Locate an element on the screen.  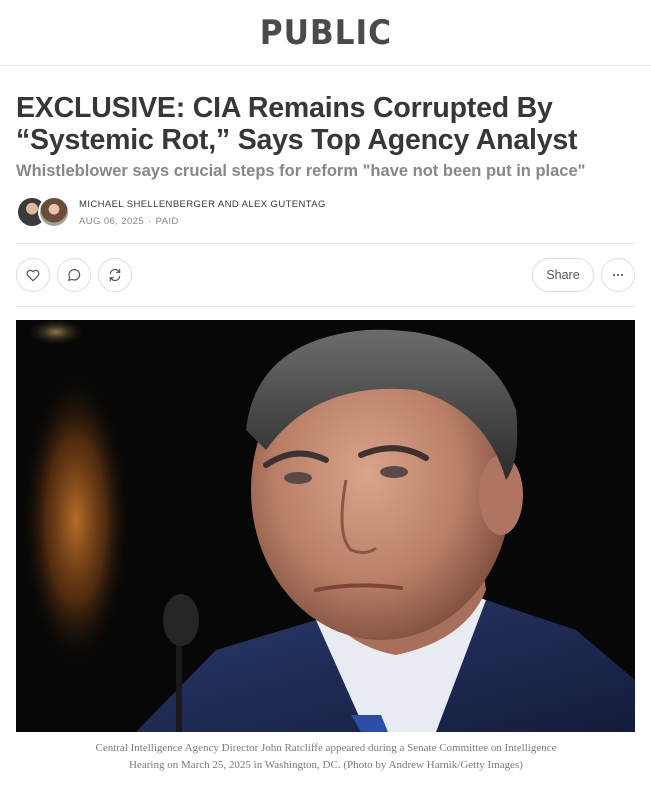
restack-button is located at coordinates (115, 275).